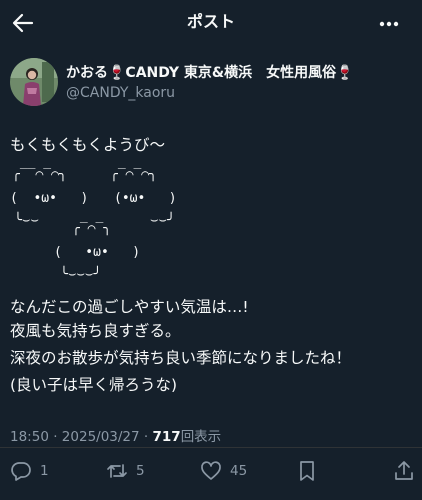  What do you see at coordinates (49, 198) in the screenshot?
I see `cloud-left-face: ( •ω• )` at bounding box center [49, 198].